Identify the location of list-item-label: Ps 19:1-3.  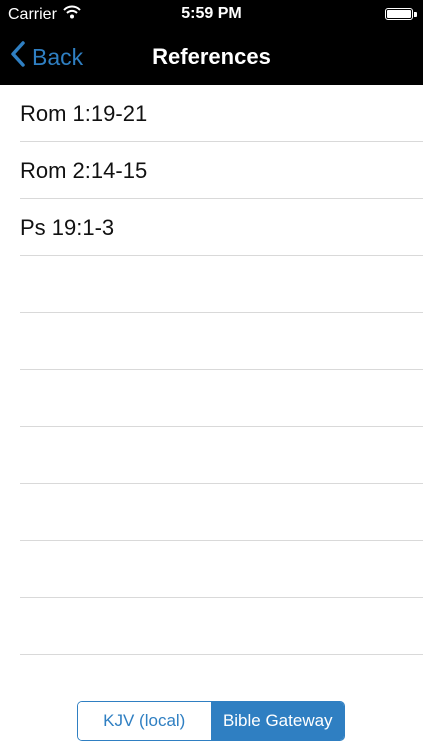
(67, 227).